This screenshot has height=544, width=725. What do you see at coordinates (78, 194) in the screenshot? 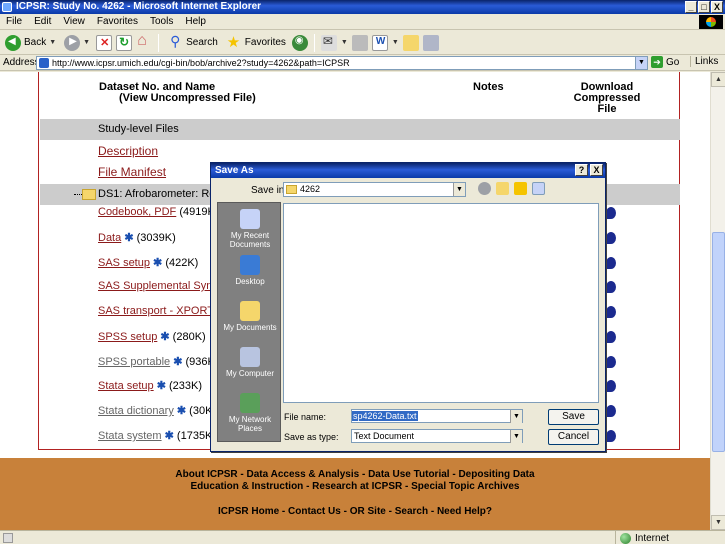
I see `tree-connector` at bounding box center [78, 194].